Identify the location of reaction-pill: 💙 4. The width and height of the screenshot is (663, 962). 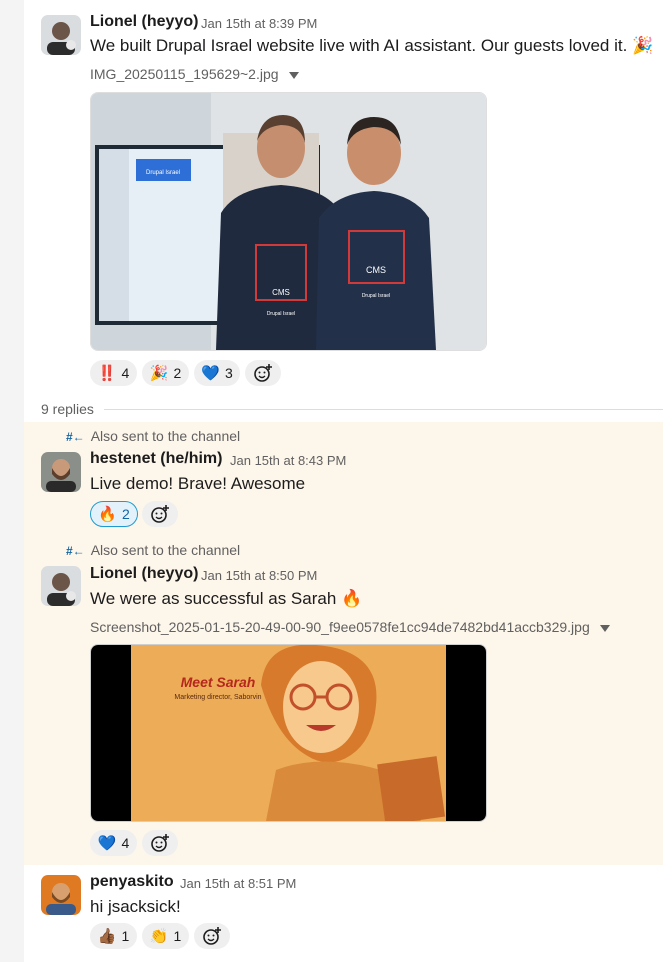
(113, 843).